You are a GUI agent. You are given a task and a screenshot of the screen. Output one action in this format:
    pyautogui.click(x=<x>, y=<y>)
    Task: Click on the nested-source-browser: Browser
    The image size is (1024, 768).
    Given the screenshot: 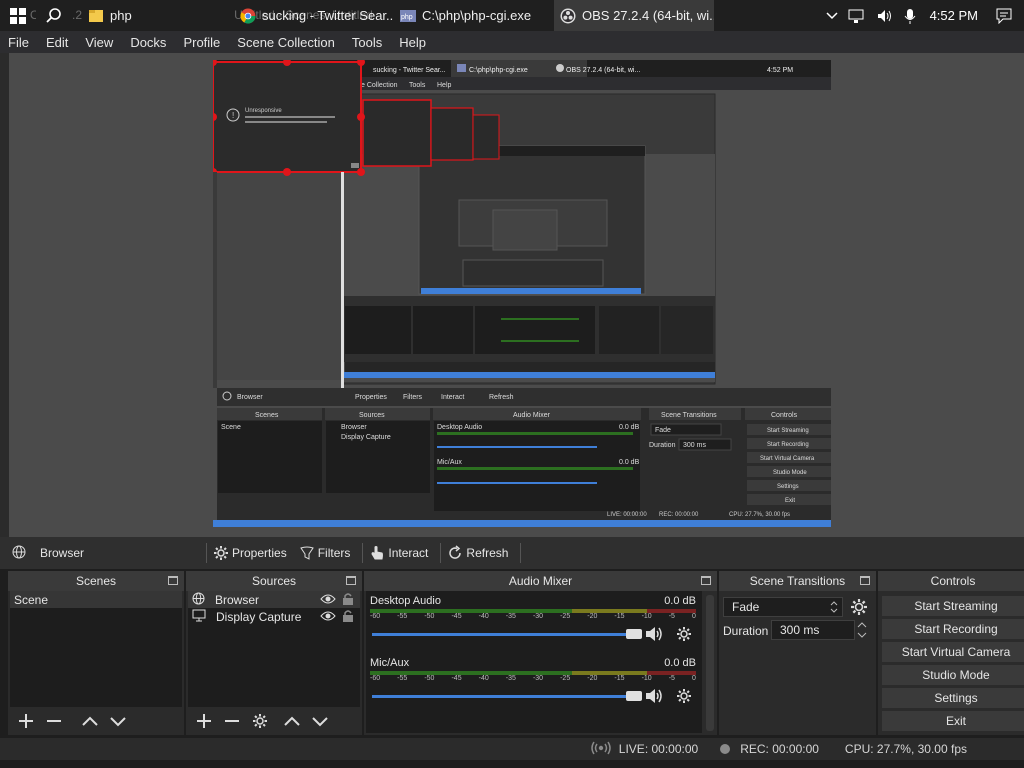 What is the action you would take?
    pyautogui.click(x=354, y=427)
    